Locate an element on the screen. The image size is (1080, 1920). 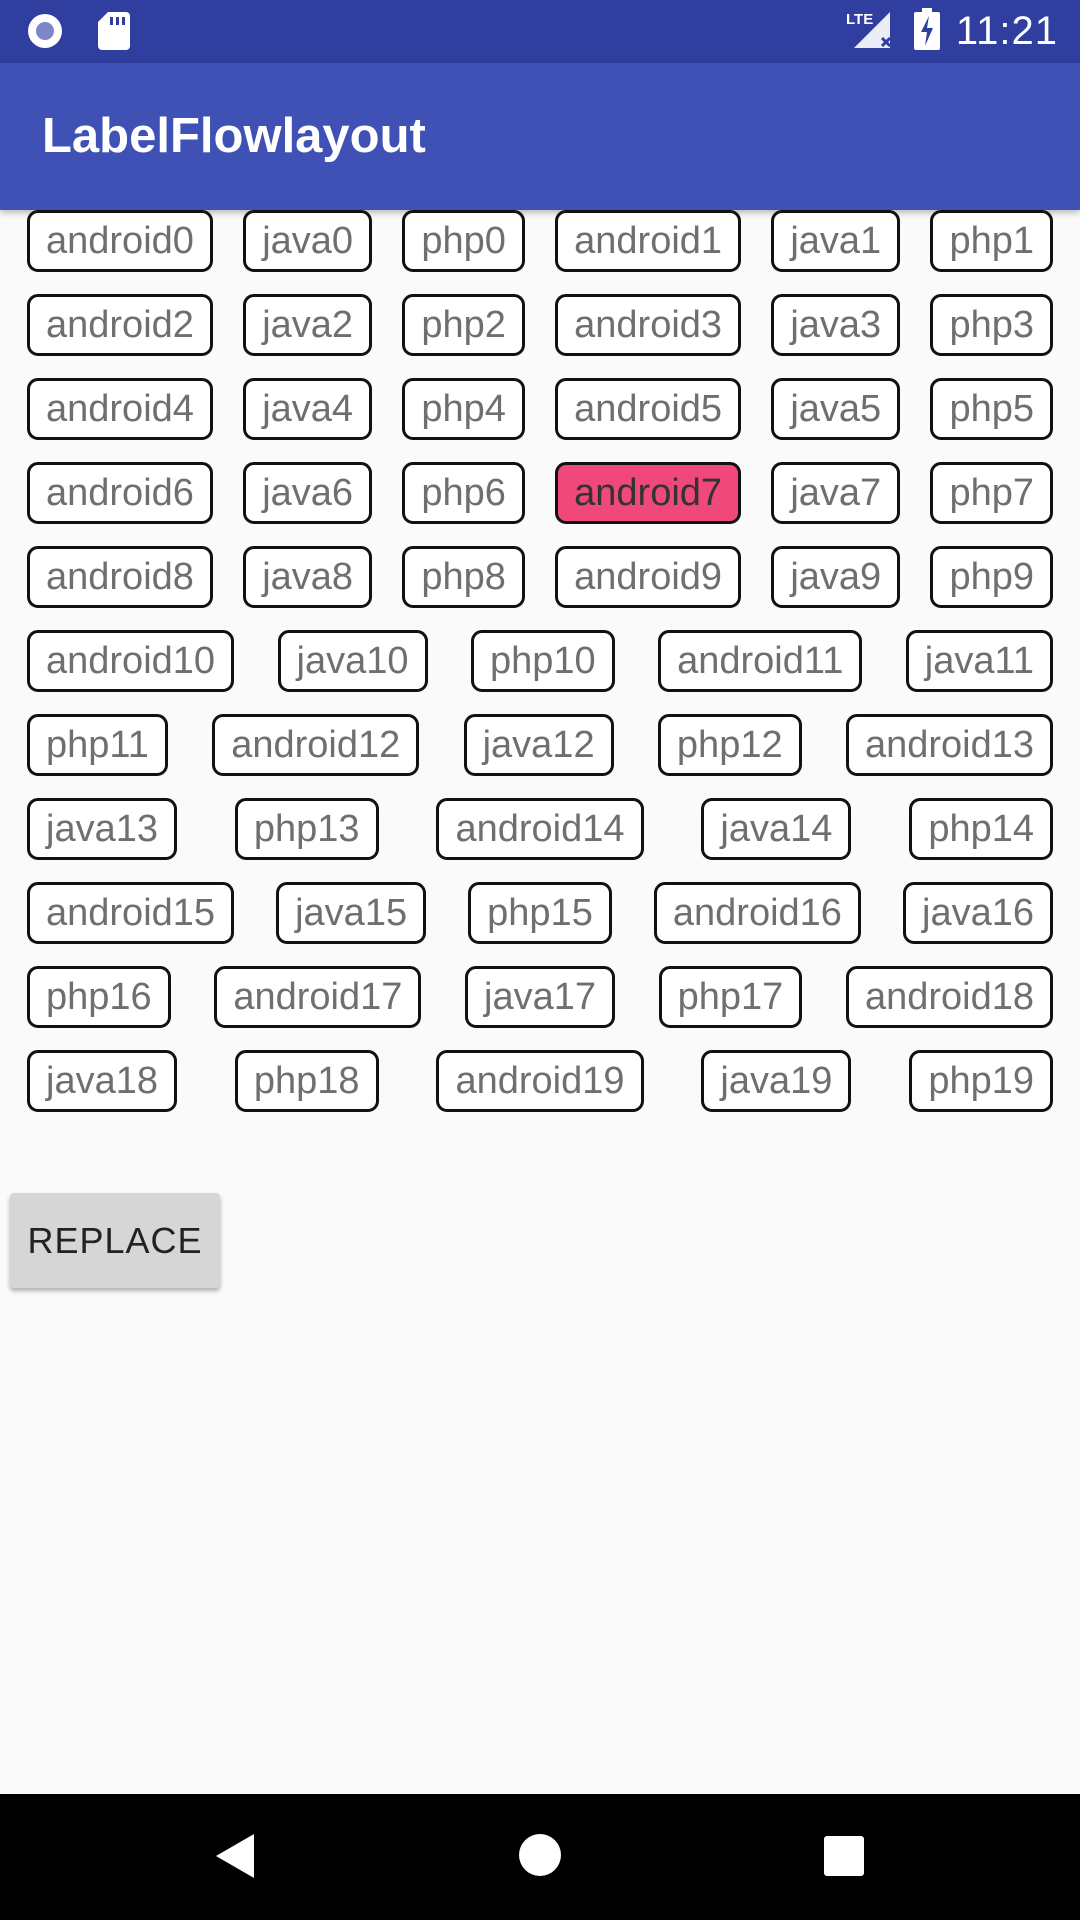
label-tag: android15 is located at coordinates (131, 913).